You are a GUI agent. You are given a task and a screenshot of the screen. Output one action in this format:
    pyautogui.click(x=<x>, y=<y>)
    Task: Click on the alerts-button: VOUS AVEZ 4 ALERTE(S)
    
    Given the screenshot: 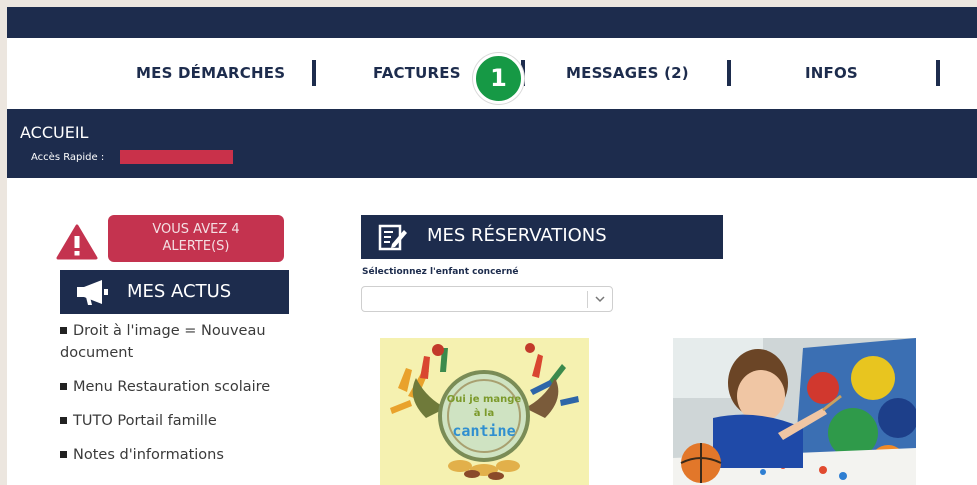 What is the action you would take?
    pyautogui.click(x=196, y=238)
    